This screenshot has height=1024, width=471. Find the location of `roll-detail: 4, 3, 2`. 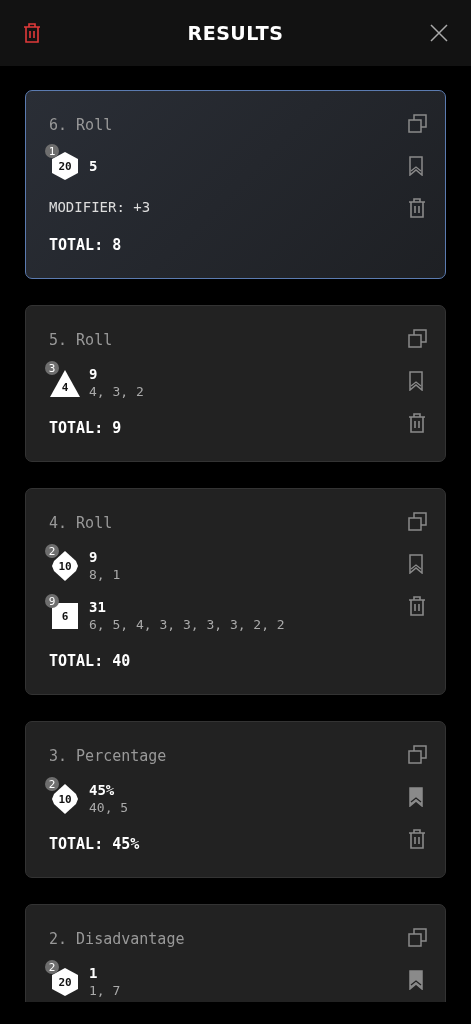

roll-detail: 4, 3, 2 is located at coordinates (116, 392).